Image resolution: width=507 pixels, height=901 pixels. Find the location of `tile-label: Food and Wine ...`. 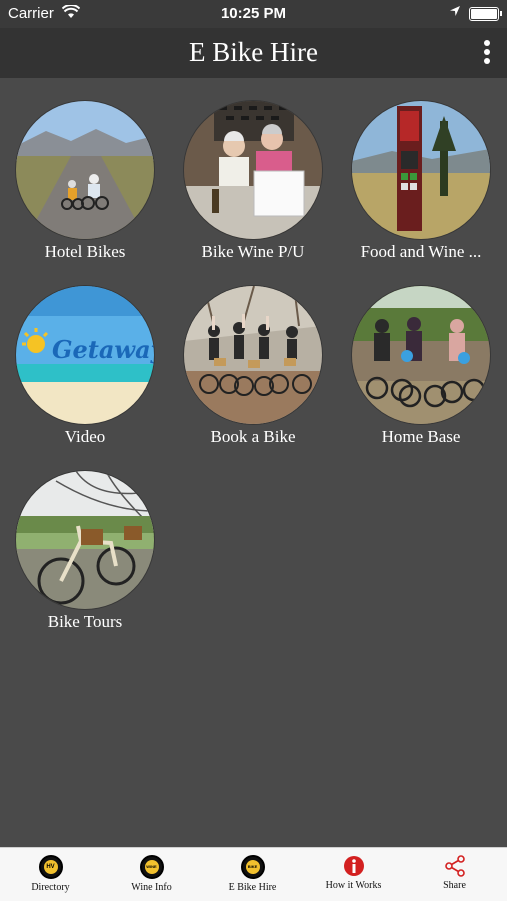

tile-label: Food and Wine ... is located at coordinates (421, 251).